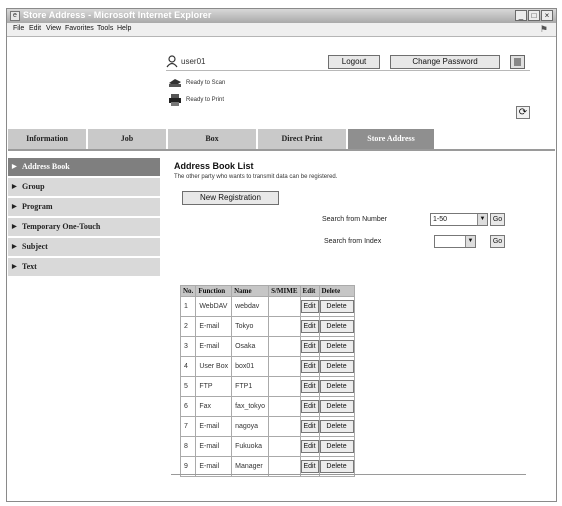 The height and width of the screenshot is (506, 562). I want to click on cell-function: Fax, so click(214, 406).